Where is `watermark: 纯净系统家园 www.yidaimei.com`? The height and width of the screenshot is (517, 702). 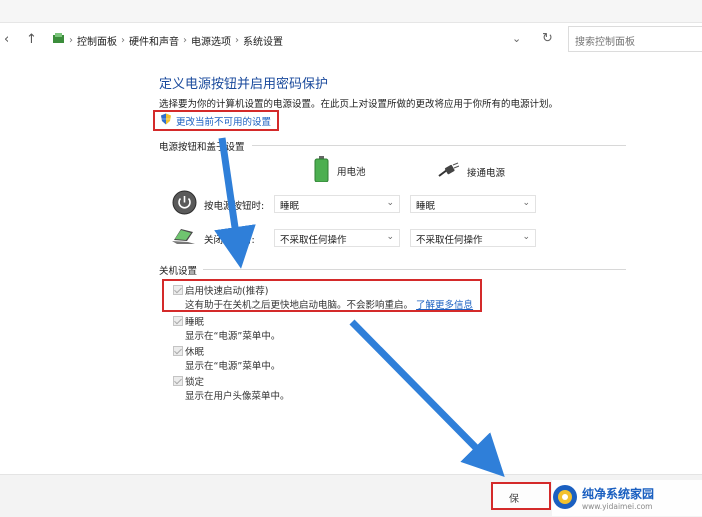
watermark: 纯净系统家园 www.yidaimei.com is located at coordinates (627, 498).